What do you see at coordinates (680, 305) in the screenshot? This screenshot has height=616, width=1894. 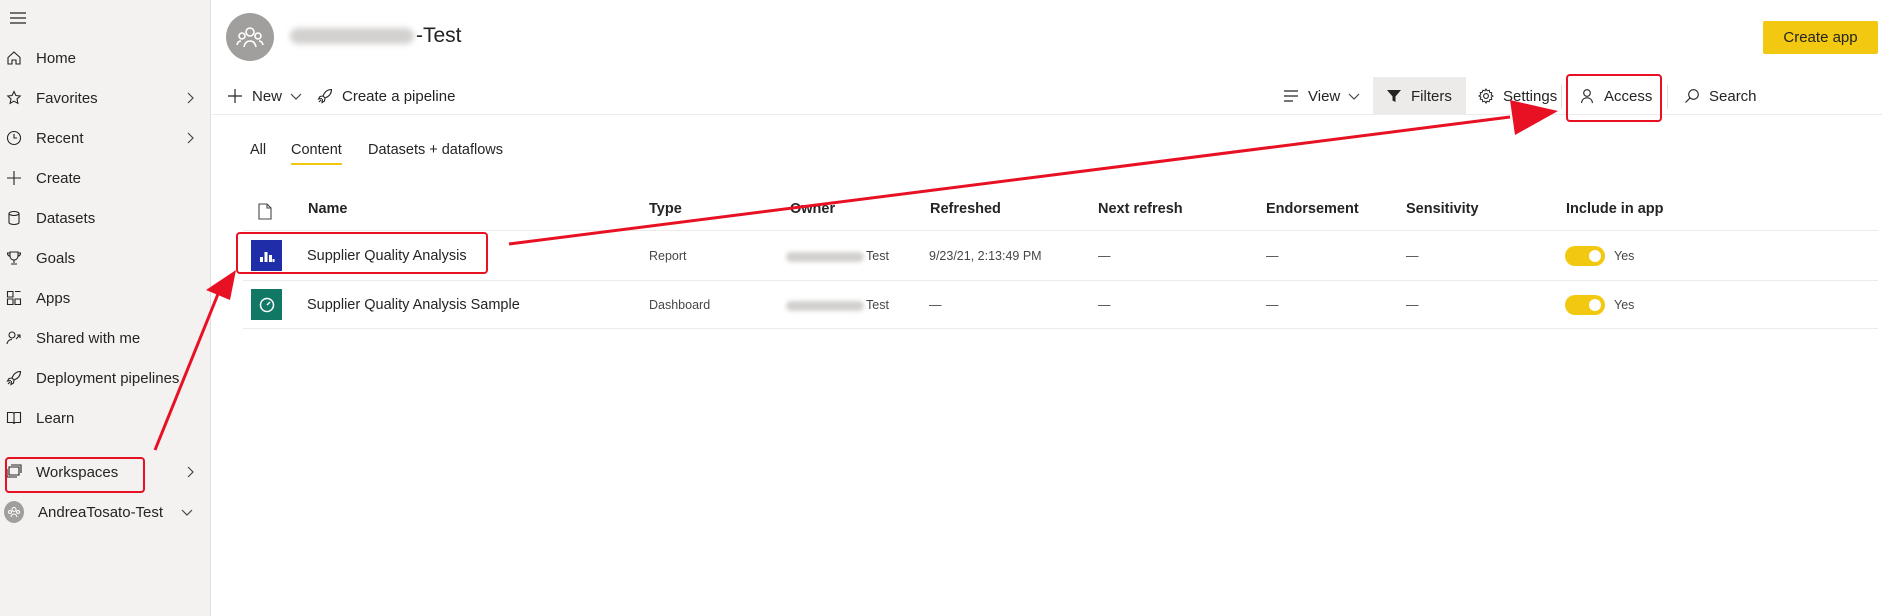 I see `table-row-type: Dashboard` at bounding box center [680, 305].